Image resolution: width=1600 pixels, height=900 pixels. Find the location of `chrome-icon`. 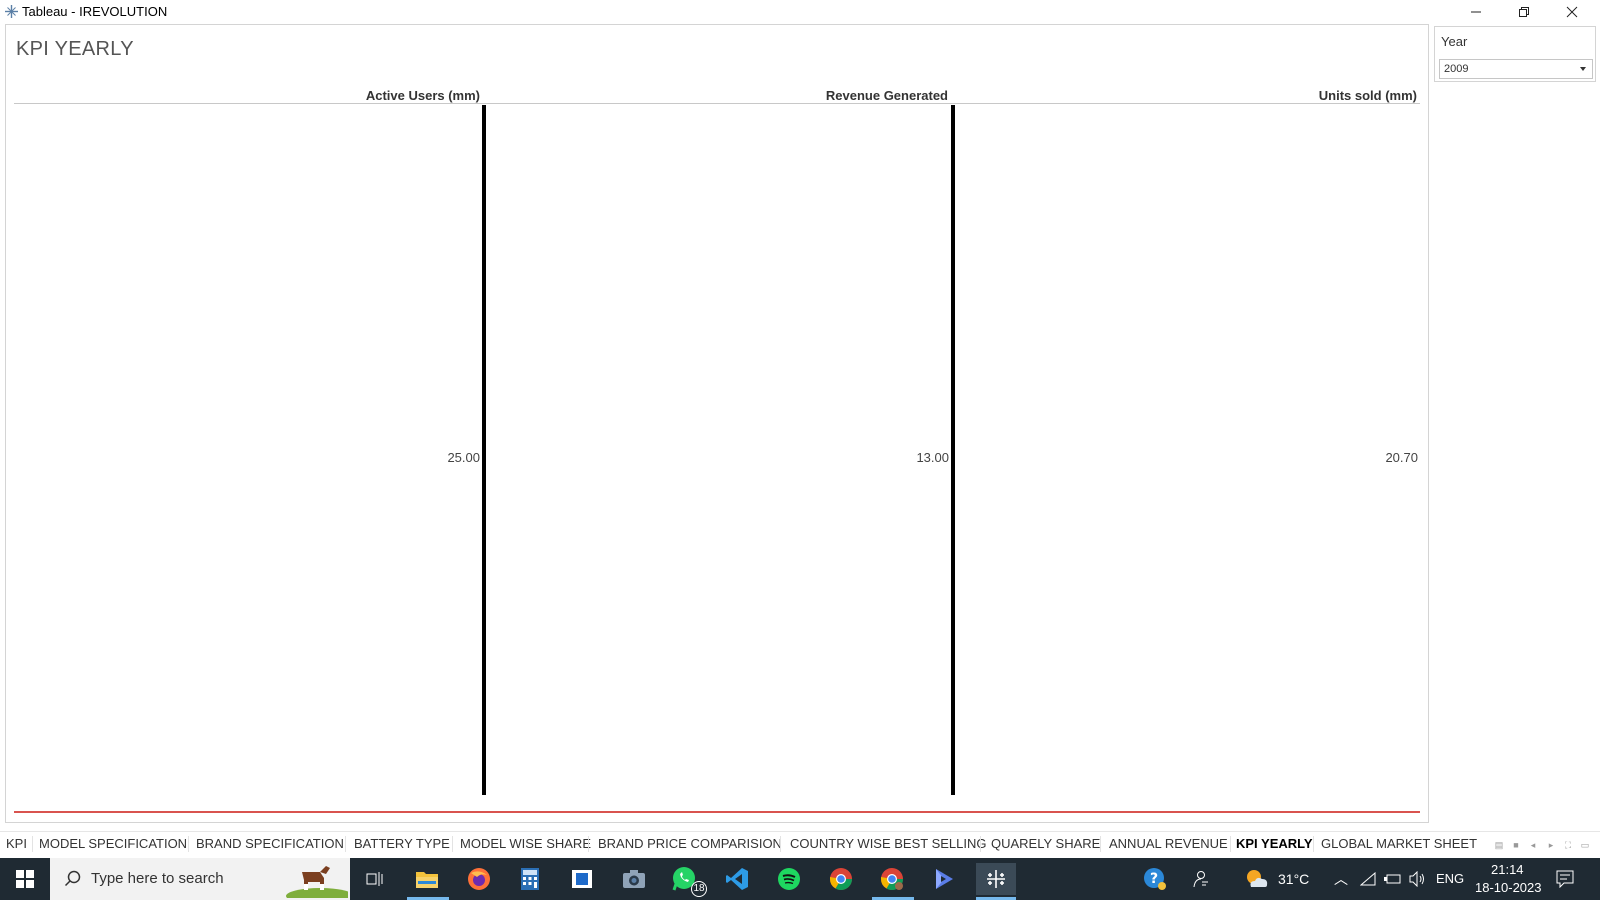

chrome-icon is located at coordinates (841, 879).